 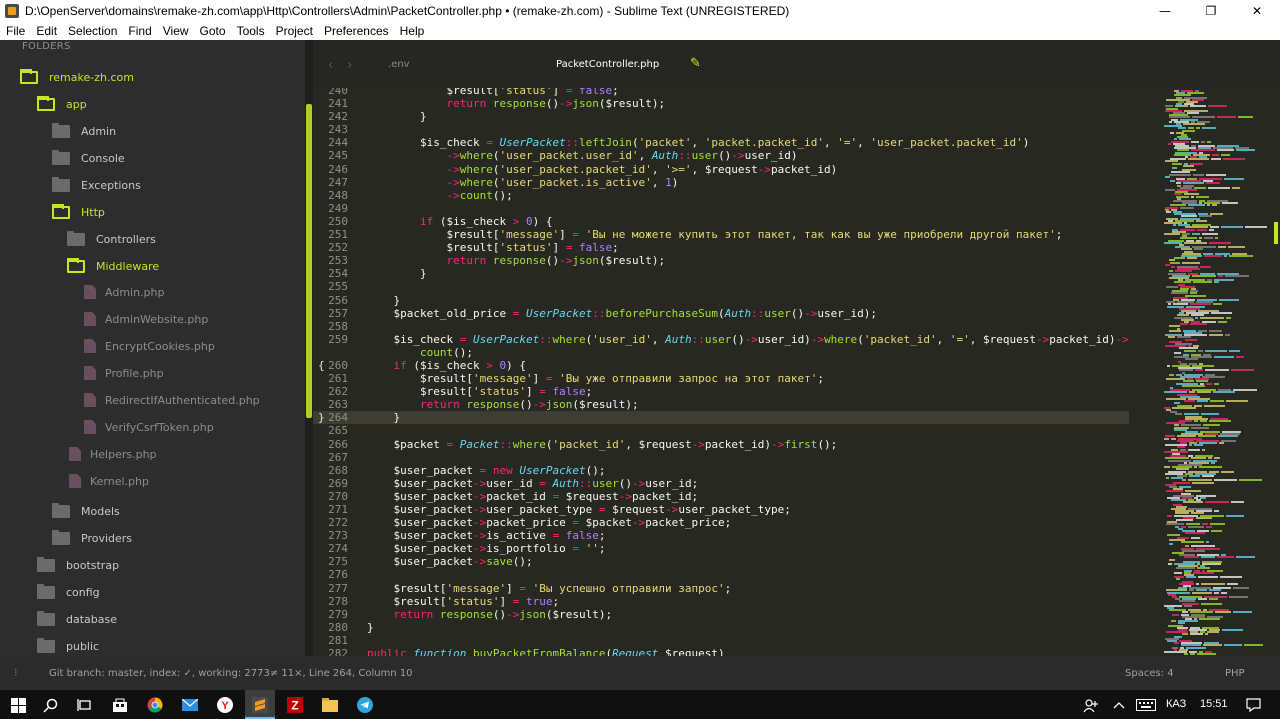 What do you see at coordinates (146, 319) in the screenshot?
I see `tree-file-adminwebsite-php: AdminWebsite.php` at bounding box center [146, 319].